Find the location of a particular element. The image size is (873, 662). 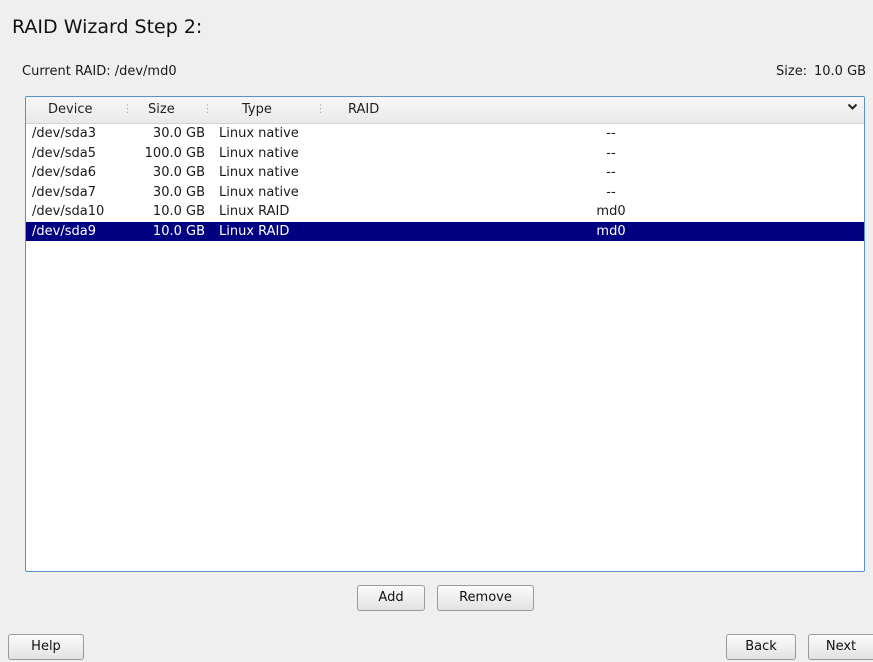

chevron-down-icon-graphic is located at coordinates (852, 106).